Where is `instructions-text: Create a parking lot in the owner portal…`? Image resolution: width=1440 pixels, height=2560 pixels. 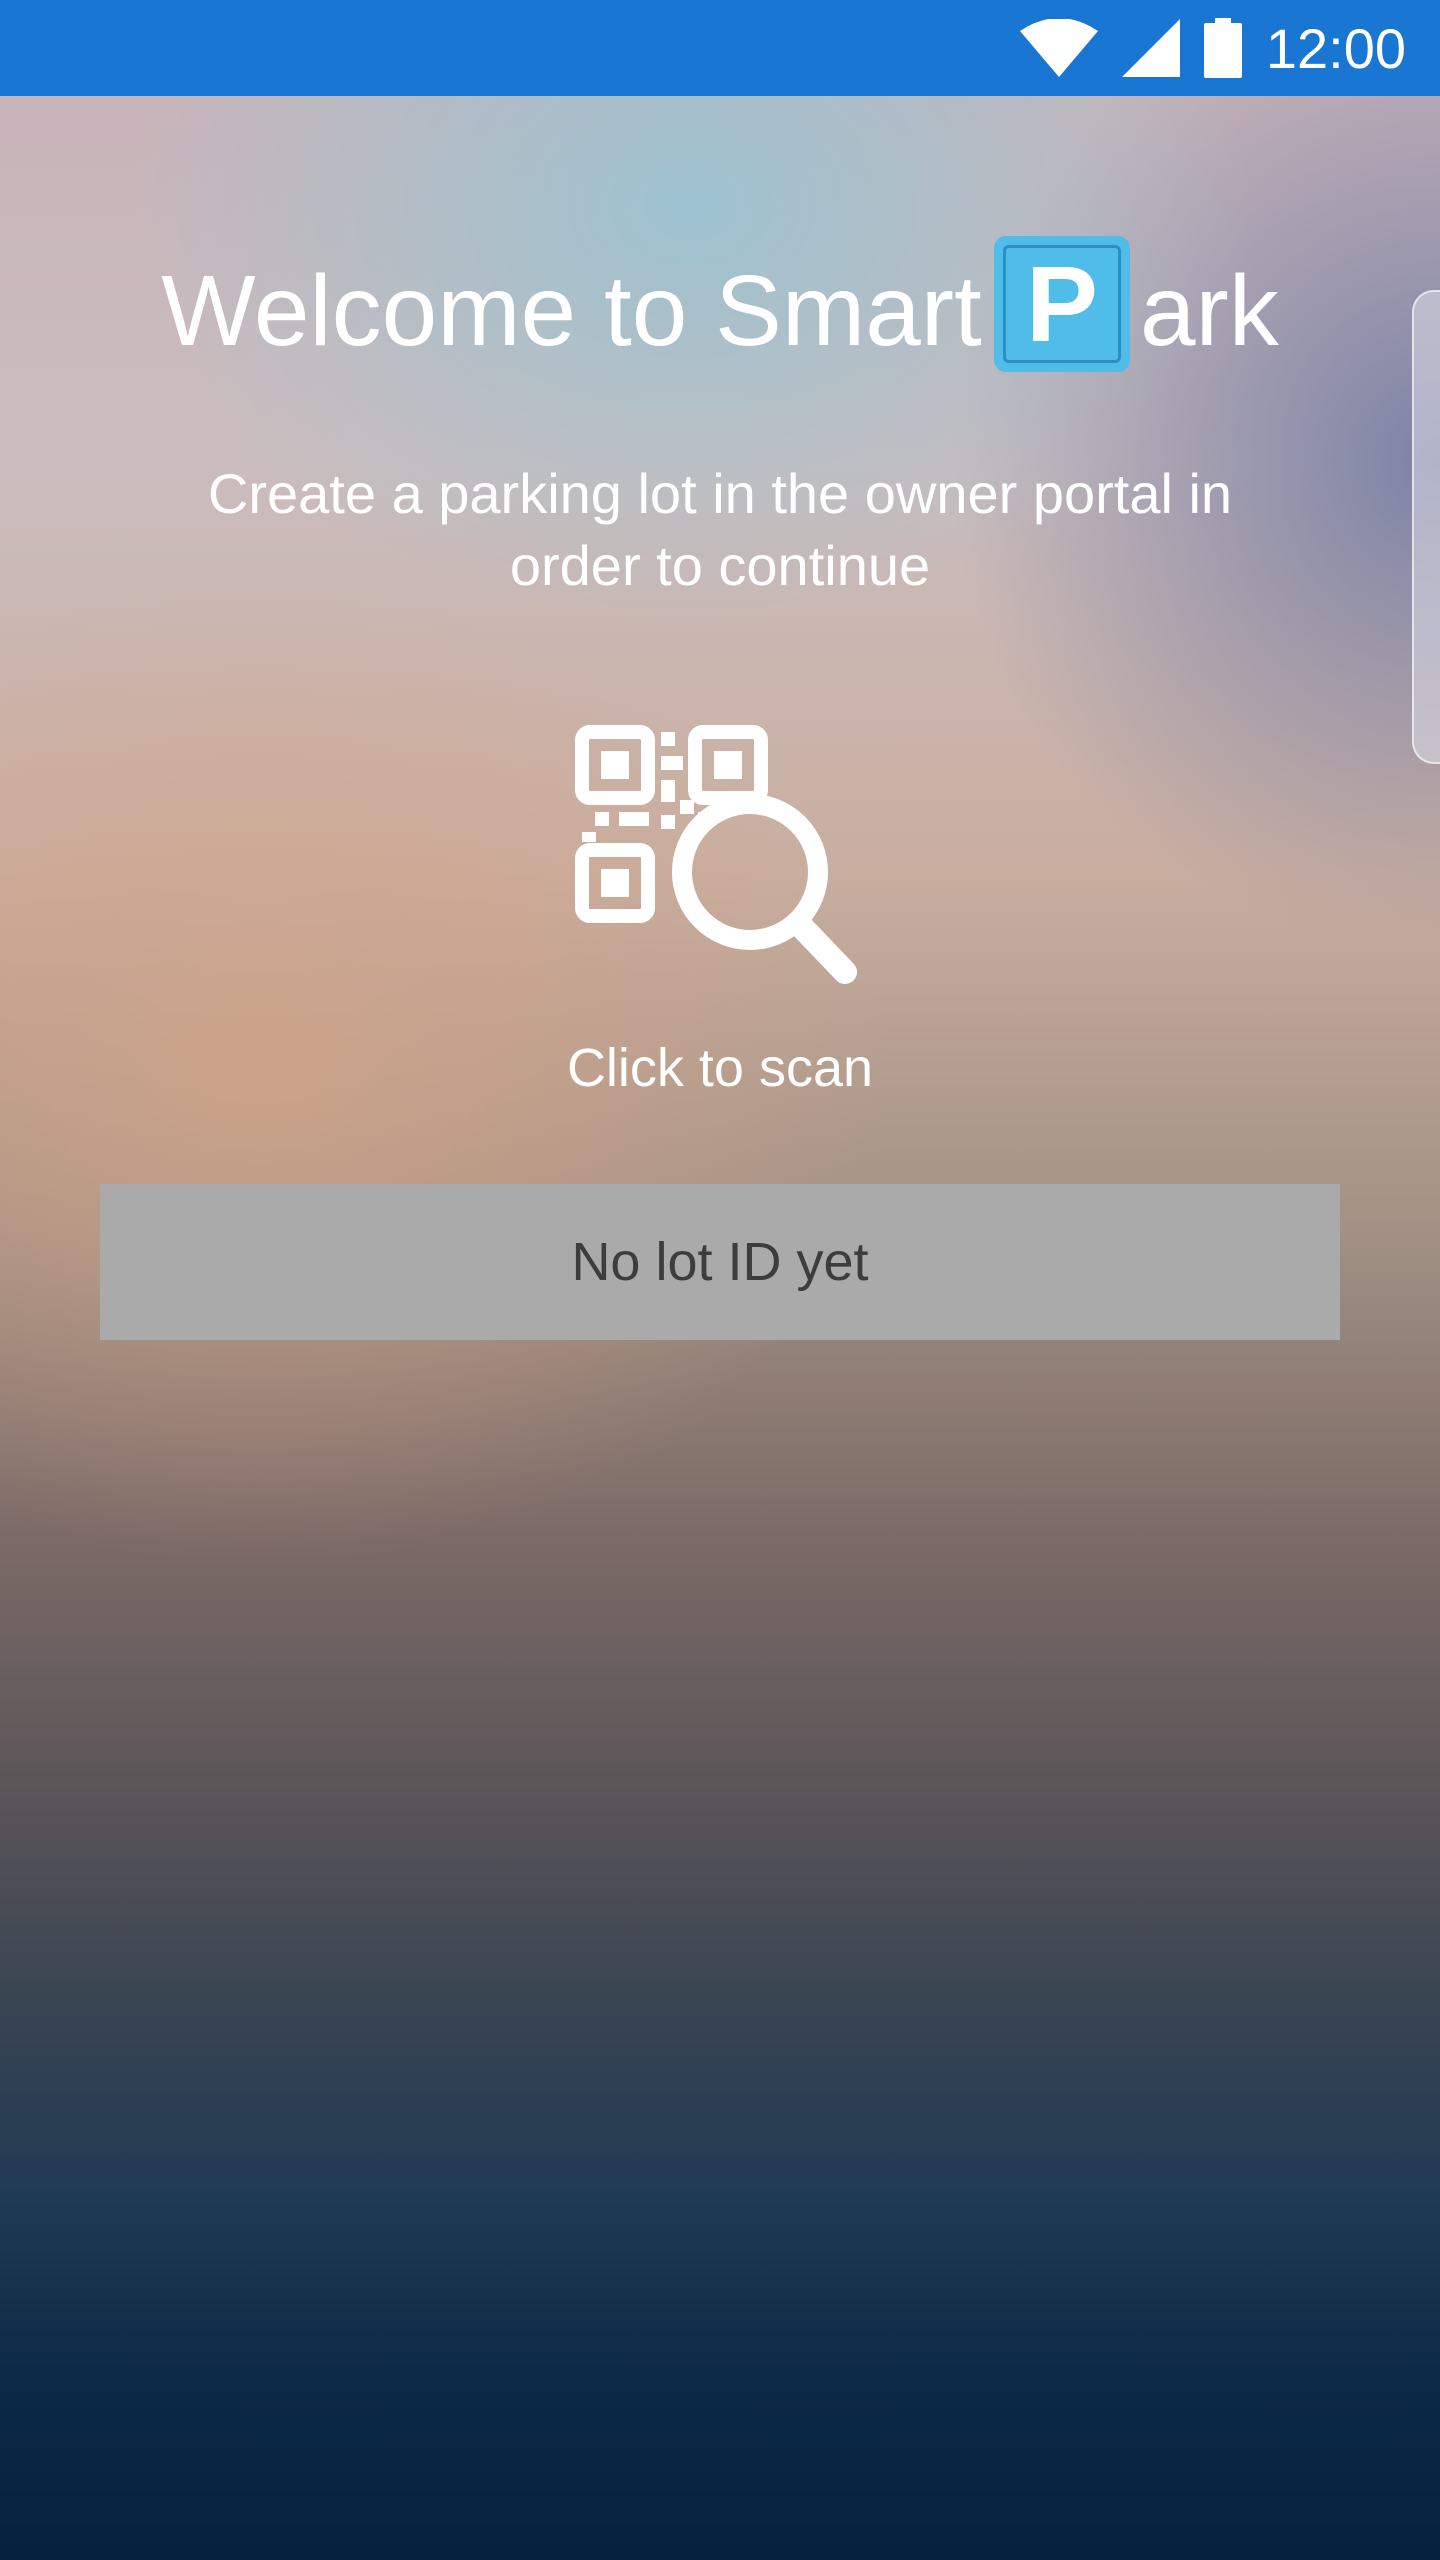 instructions-text: Create a parking lot in the owner portal… is located at coordinates (720, 529).